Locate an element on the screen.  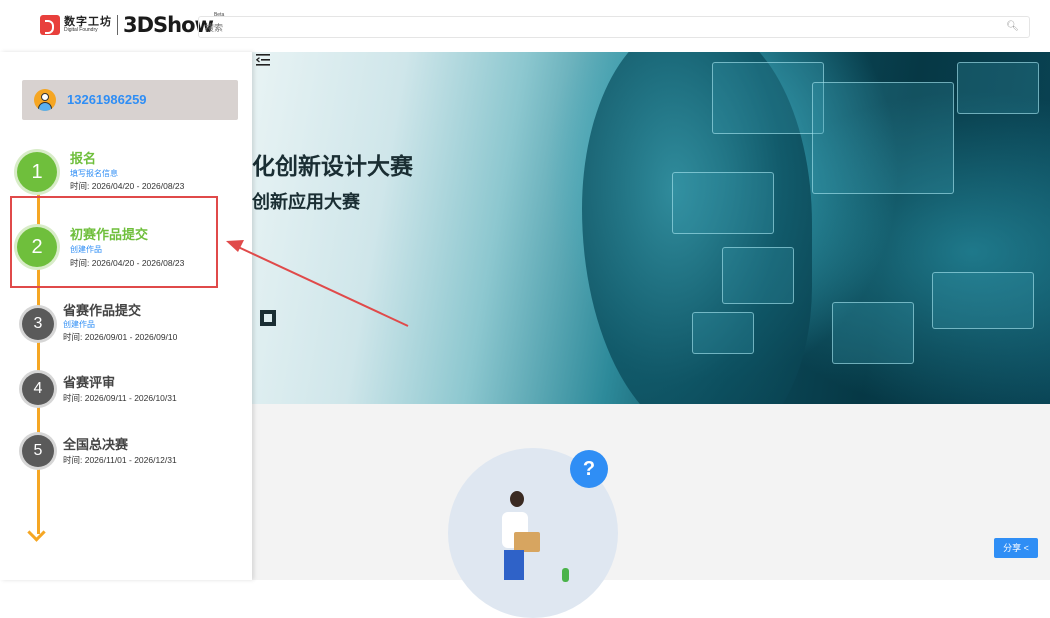
user-card: 13261986259 is located at coordinates (130, 100).